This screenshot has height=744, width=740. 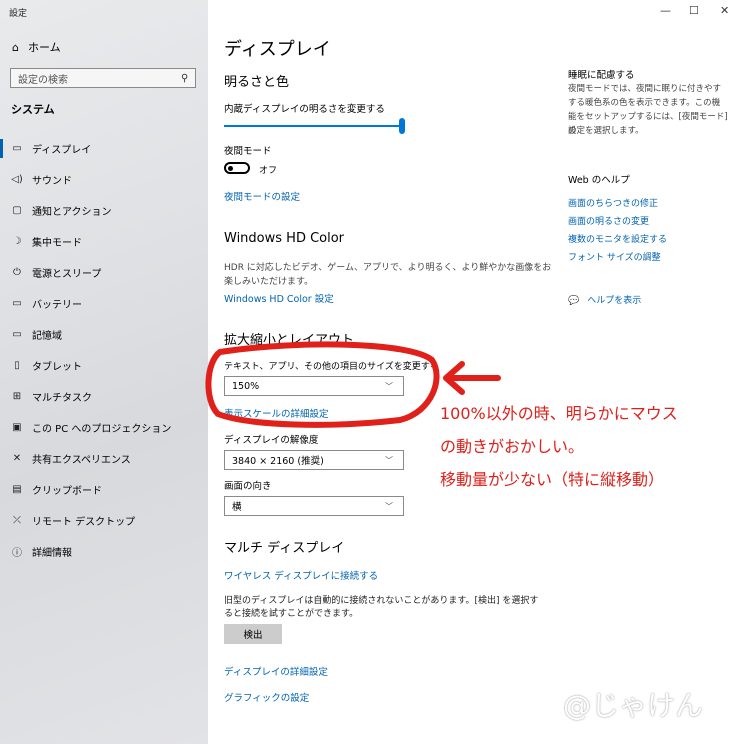 I want to click on annotation-circle, so click(x=322, y=384).